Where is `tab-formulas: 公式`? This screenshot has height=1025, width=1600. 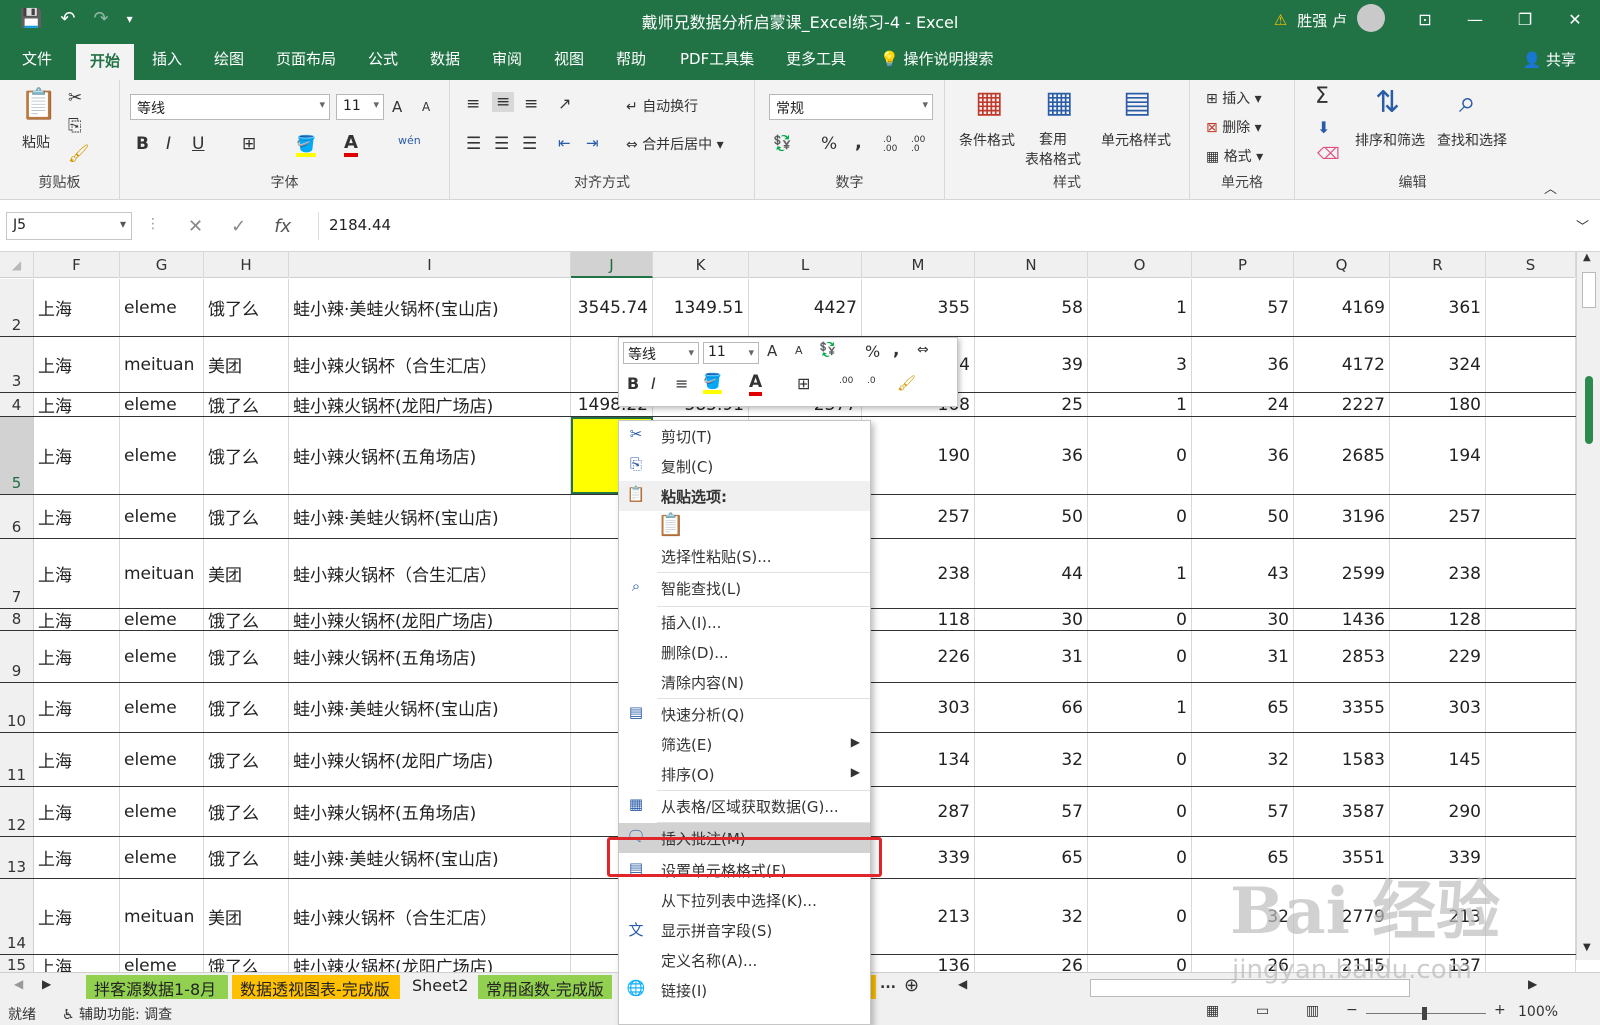 tab-formulas: 公式 is located at coordinates (383, 58).